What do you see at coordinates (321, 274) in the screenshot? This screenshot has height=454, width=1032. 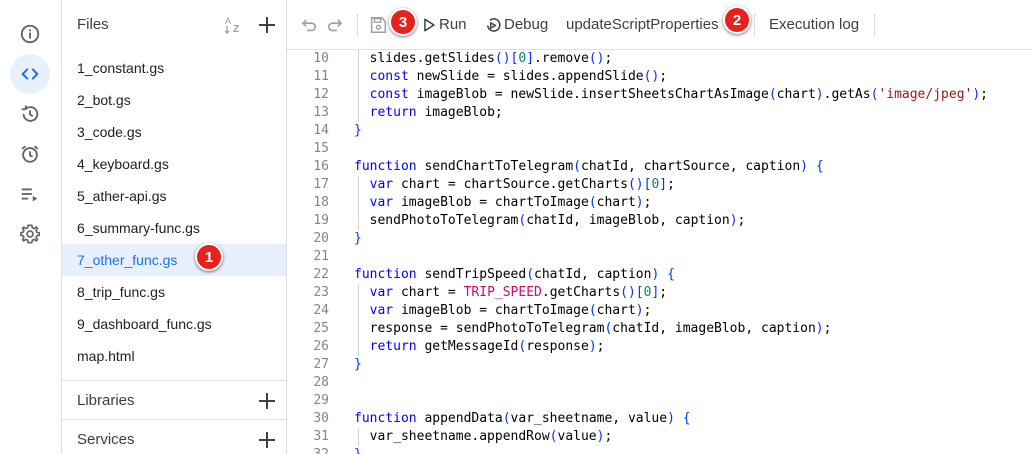 I see `line-number: 22` at bounding box center [321, 274].